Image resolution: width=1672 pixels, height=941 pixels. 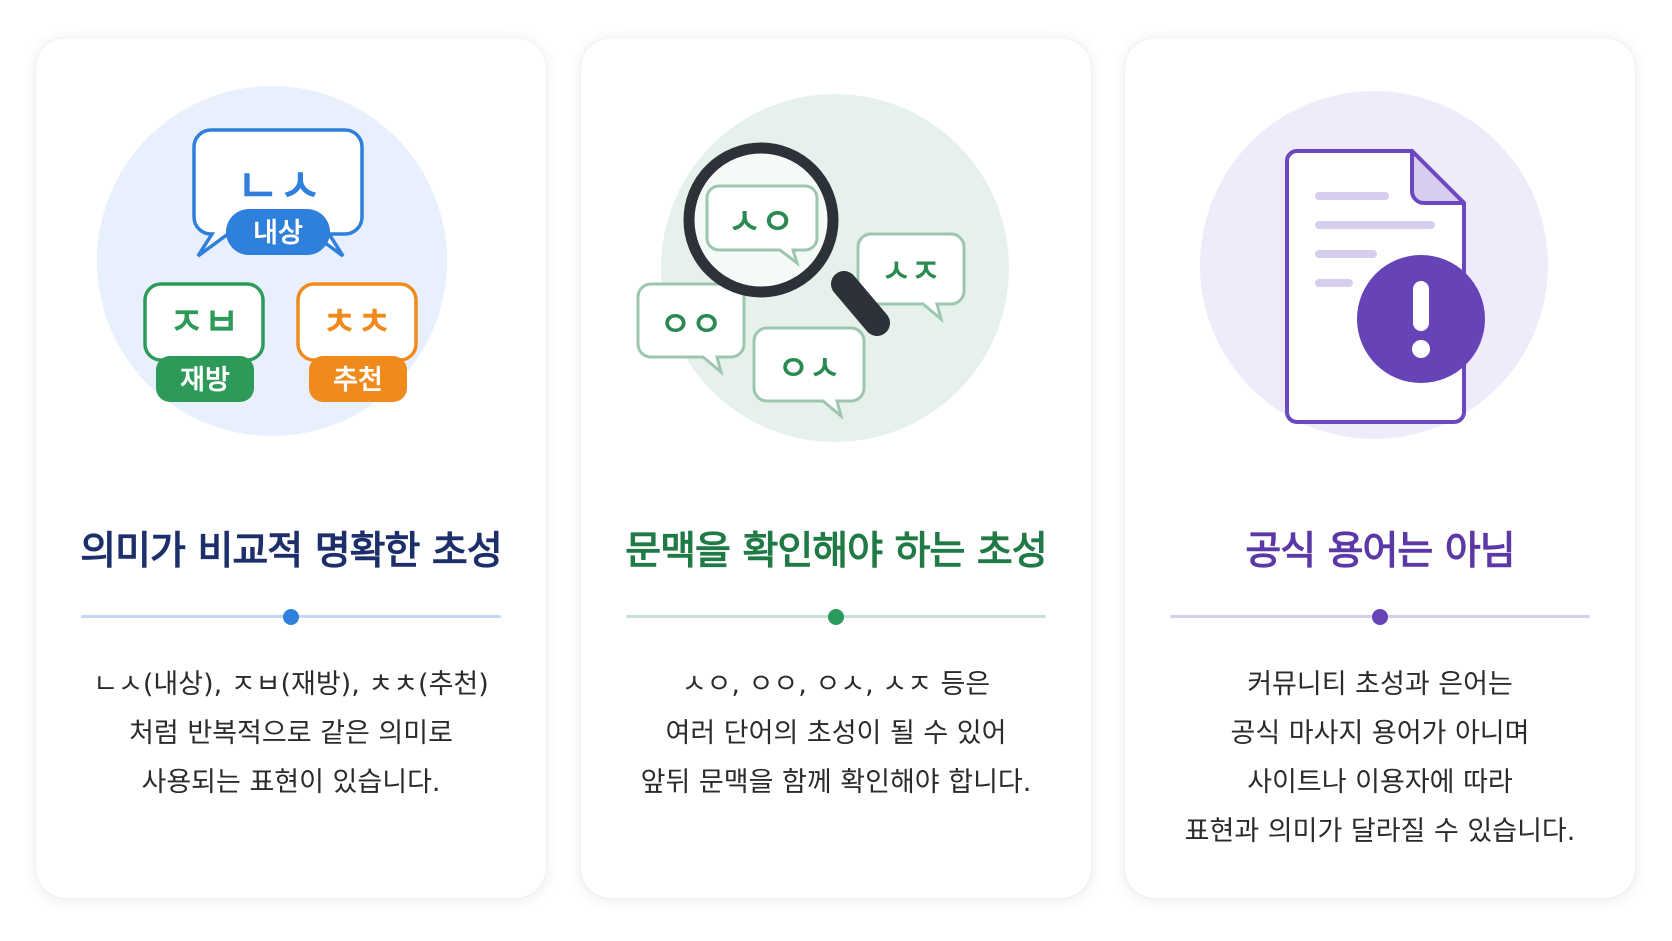 What do you see at coordinates (836, 782) in the screenshot?
I see `description-line: 앞뒤 문맥을 함께 확인해야 합니다.` at bounding box center [836, 782].